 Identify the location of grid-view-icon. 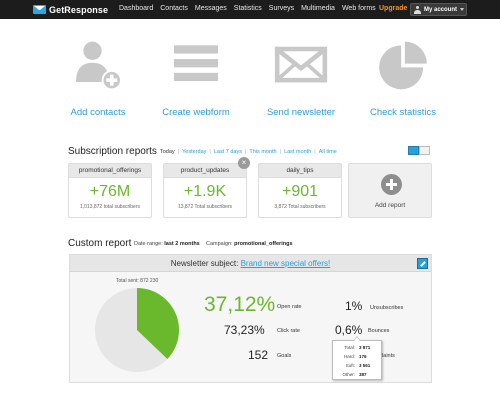
(413, 150).